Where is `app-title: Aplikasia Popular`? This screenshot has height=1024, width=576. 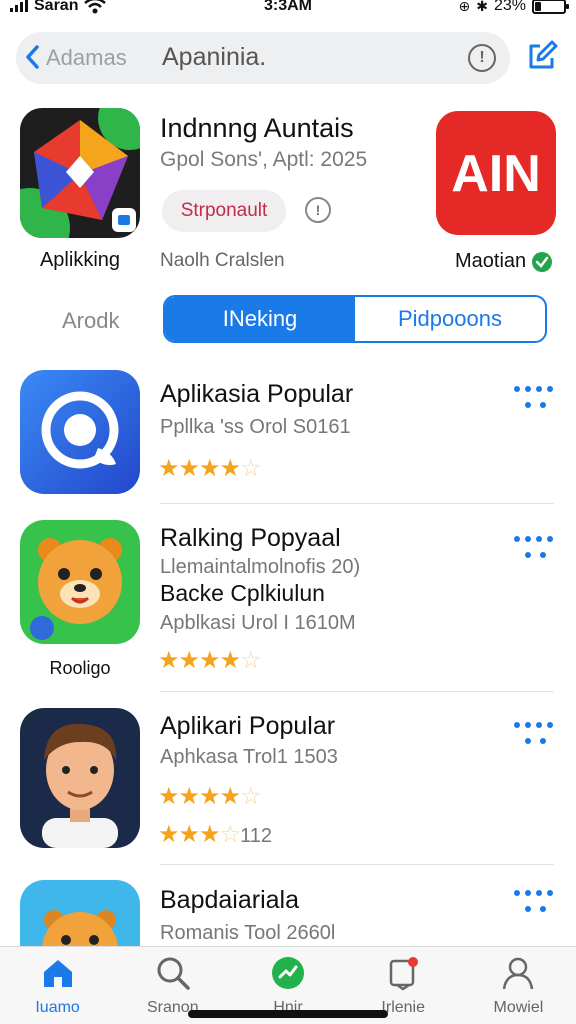
app-title: Aplikasia Popular is located at coordinates (257, 394).